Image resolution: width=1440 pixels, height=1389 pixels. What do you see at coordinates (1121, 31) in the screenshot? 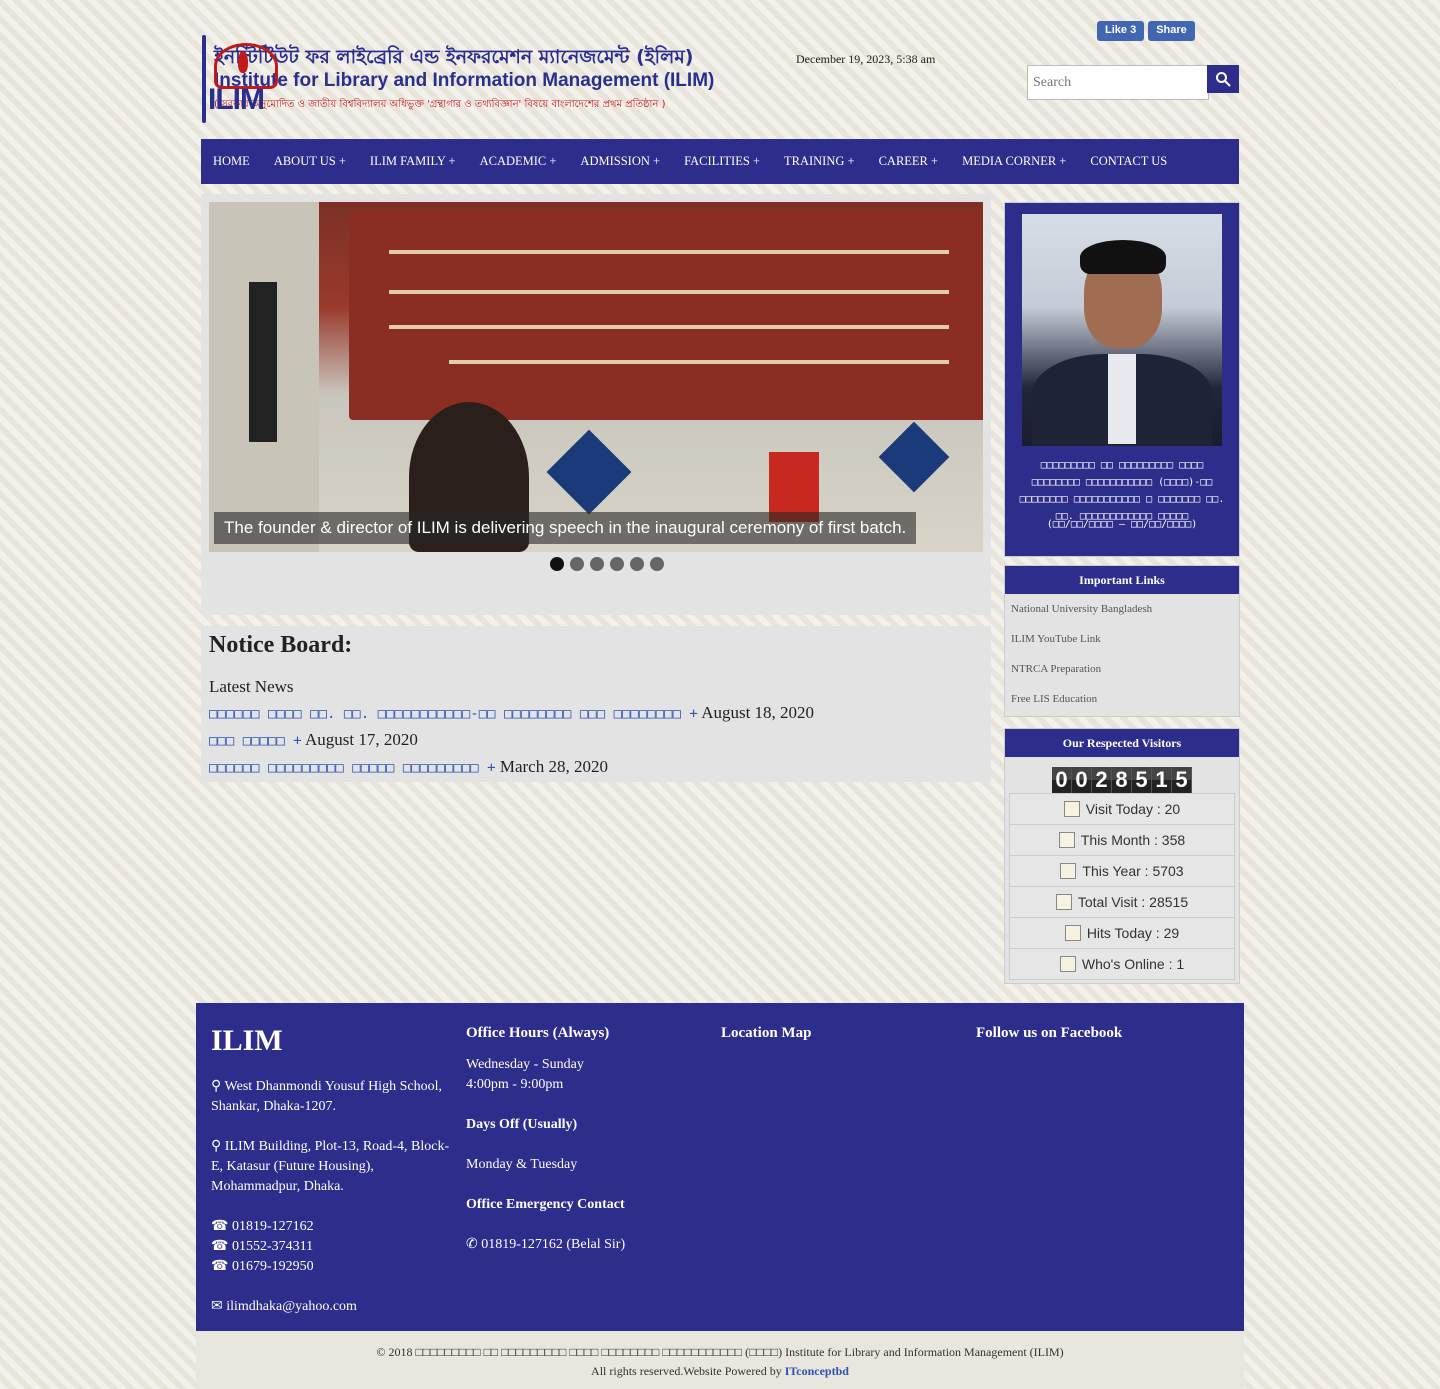
I see `facebook-like-button: Like 3` at bounding box center [1121, 31].